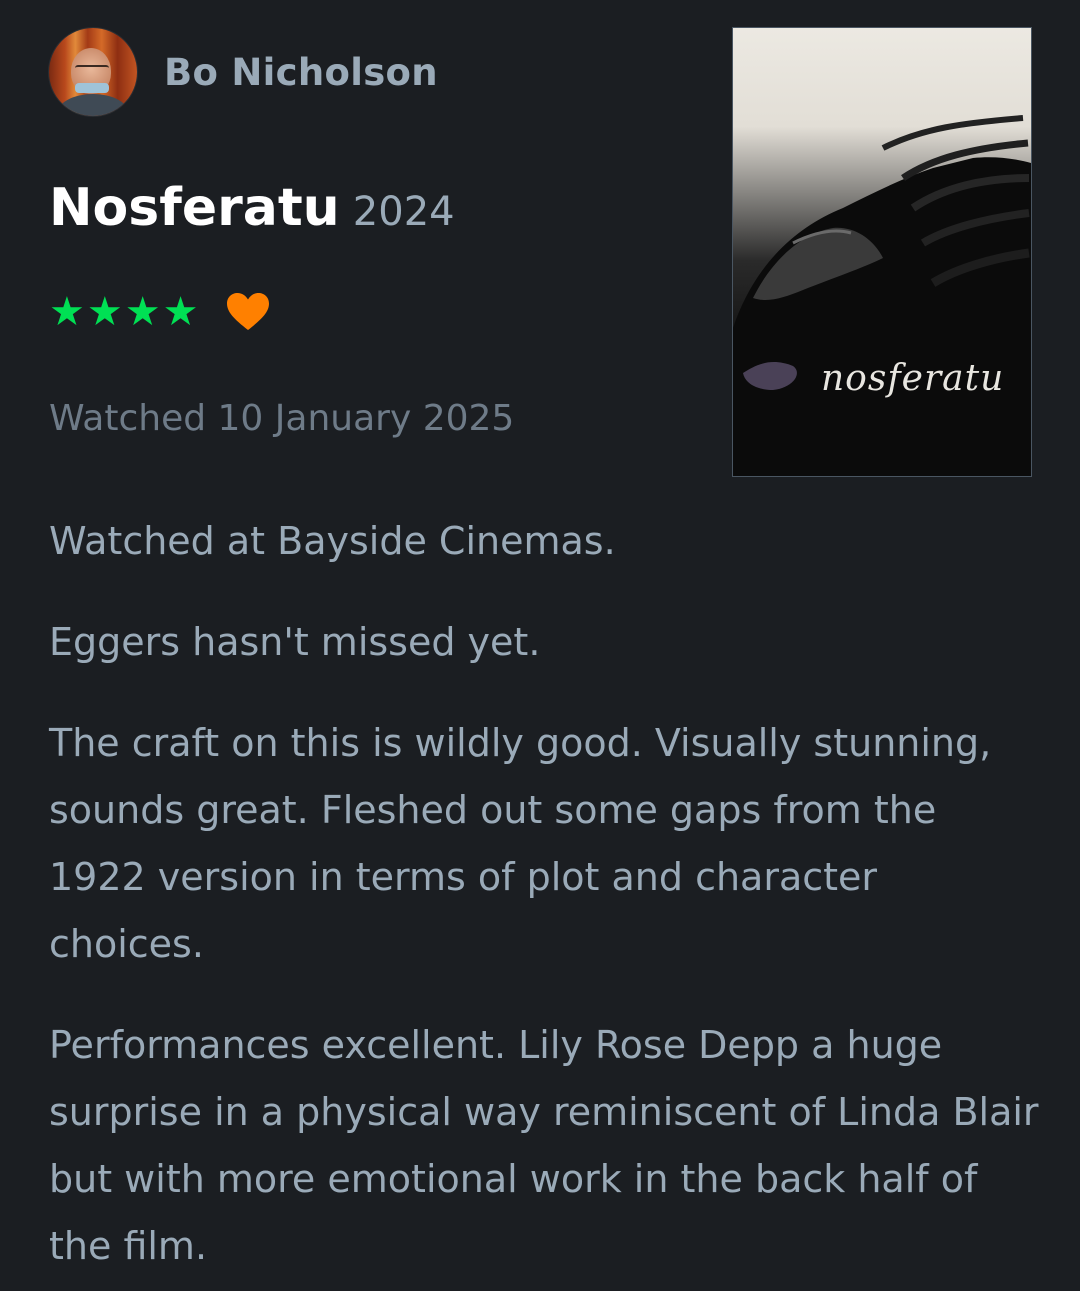 This screenshot has width=1080, height=1291. I want to click on review-paragraph: Eggers hasn't missed yet., so click(295, 642).